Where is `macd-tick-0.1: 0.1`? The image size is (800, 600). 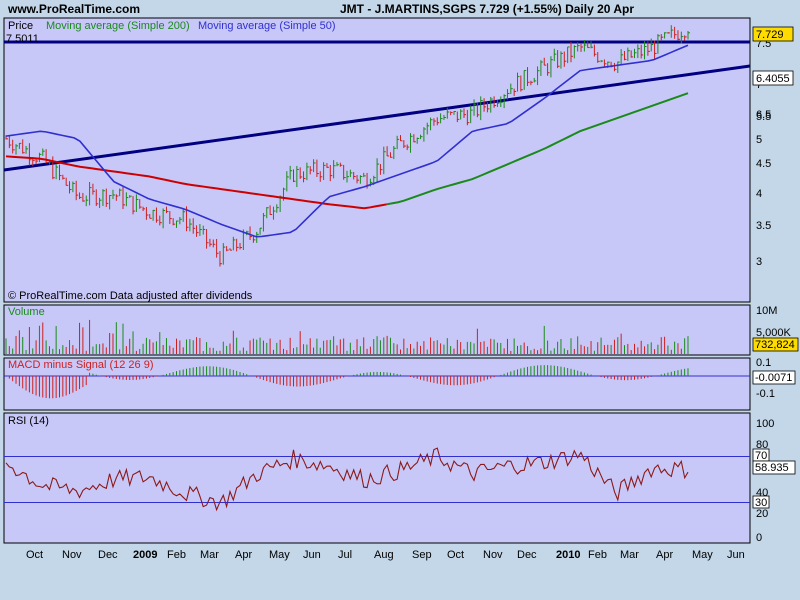
macd-tick-0.1: 0.1 is located at coordinates (763, 363).